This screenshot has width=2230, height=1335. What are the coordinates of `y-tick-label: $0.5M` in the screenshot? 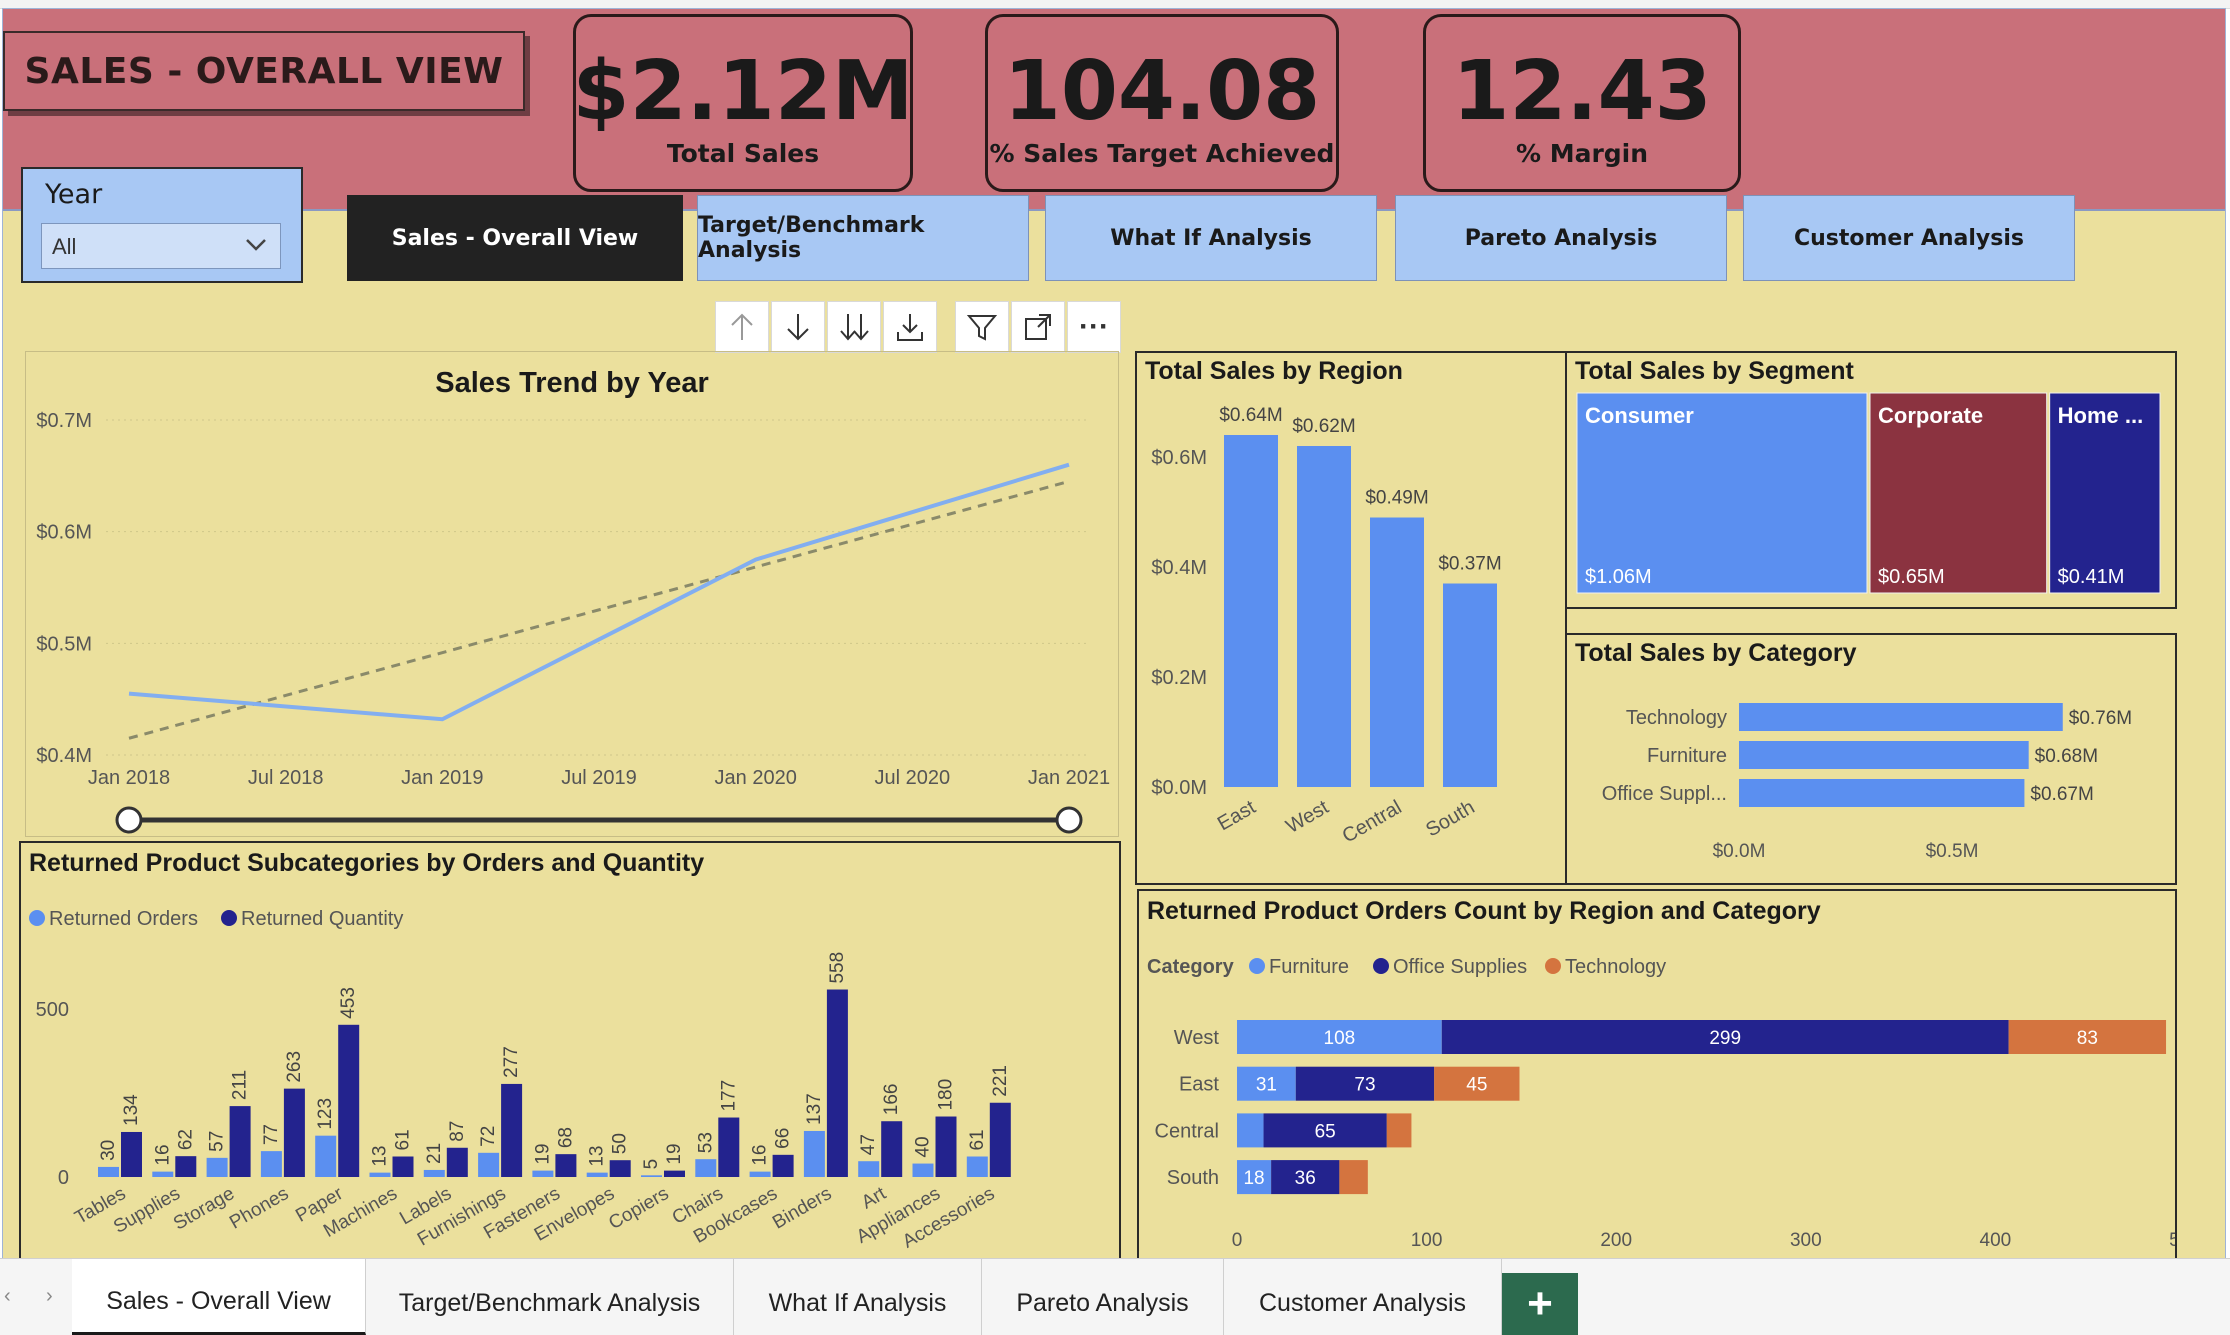 It's located at (64, 644).